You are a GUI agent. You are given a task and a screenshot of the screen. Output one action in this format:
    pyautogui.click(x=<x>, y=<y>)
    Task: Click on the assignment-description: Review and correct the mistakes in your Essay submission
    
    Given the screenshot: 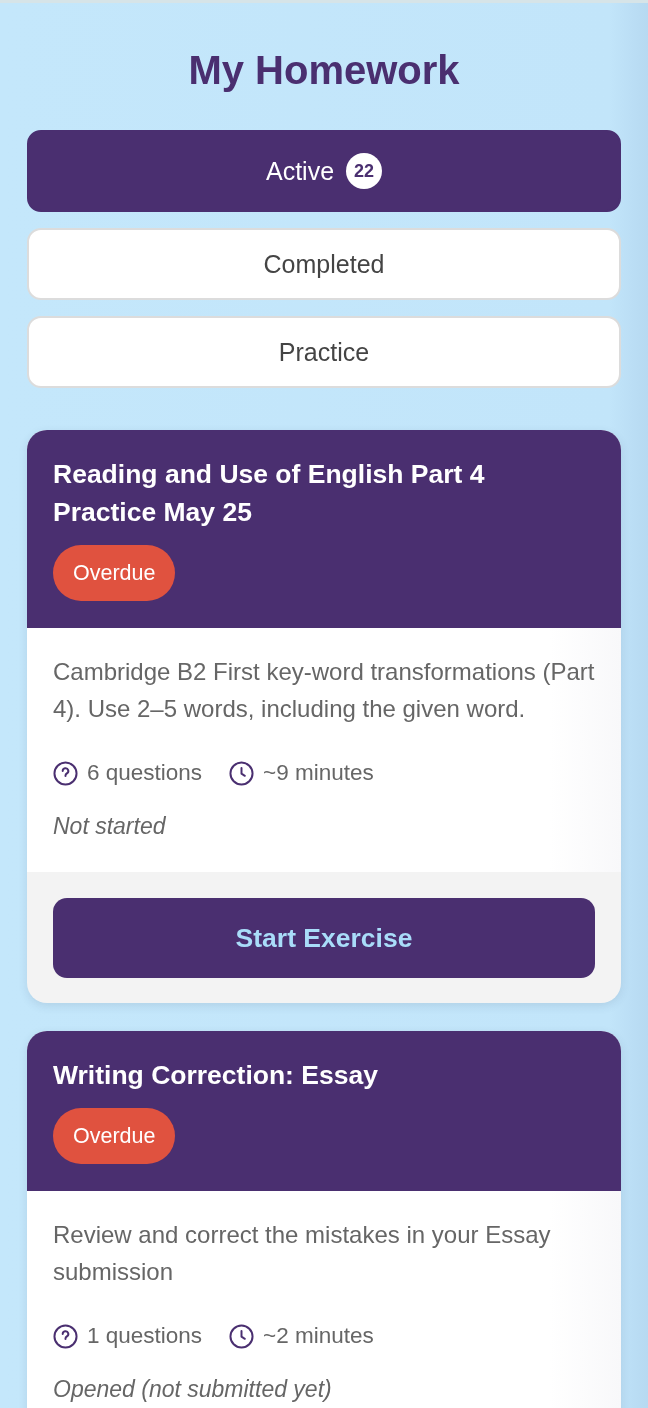 What is the action you would take?
    pyautogui.click(x=302, y=1253)
    